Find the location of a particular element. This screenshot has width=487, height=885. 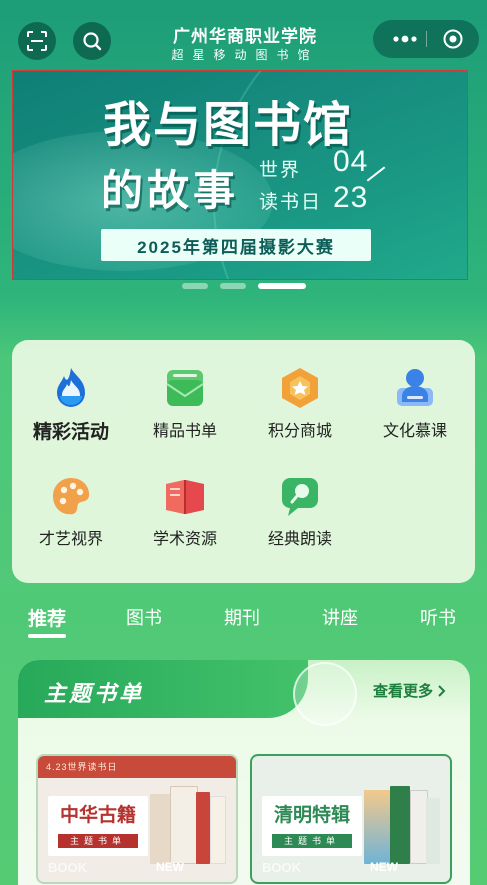

menu-label-activities: 精彩活动 is located at coordinates (70, 432).